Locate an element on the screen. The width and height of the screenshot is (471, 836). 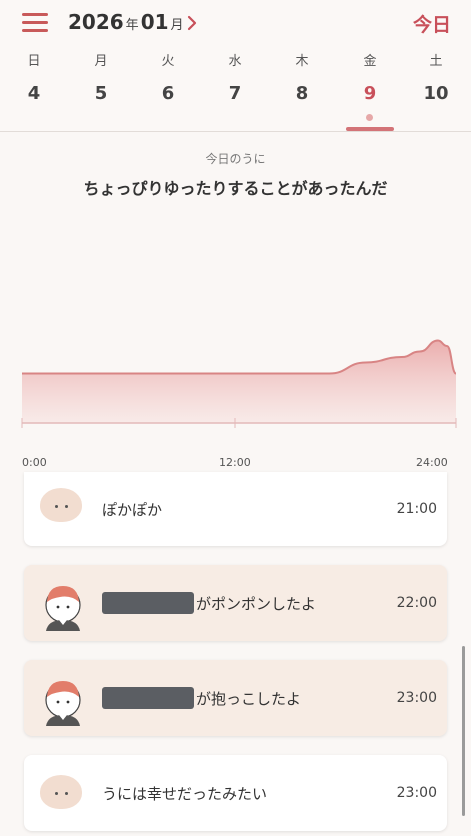
day-number: 6 is located at coordinates (168, 93).